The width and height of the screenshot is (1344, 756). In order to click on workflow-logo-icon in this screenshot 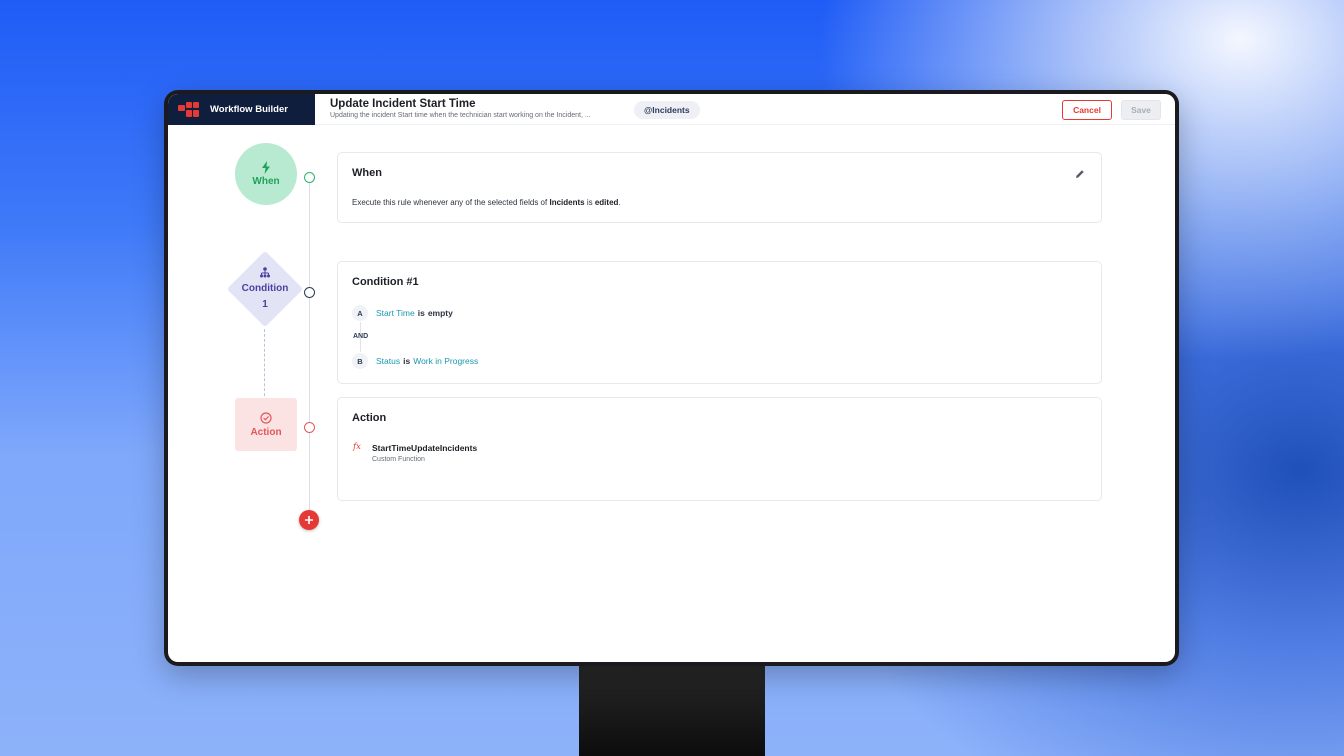, I will do `click(189, 109)`.